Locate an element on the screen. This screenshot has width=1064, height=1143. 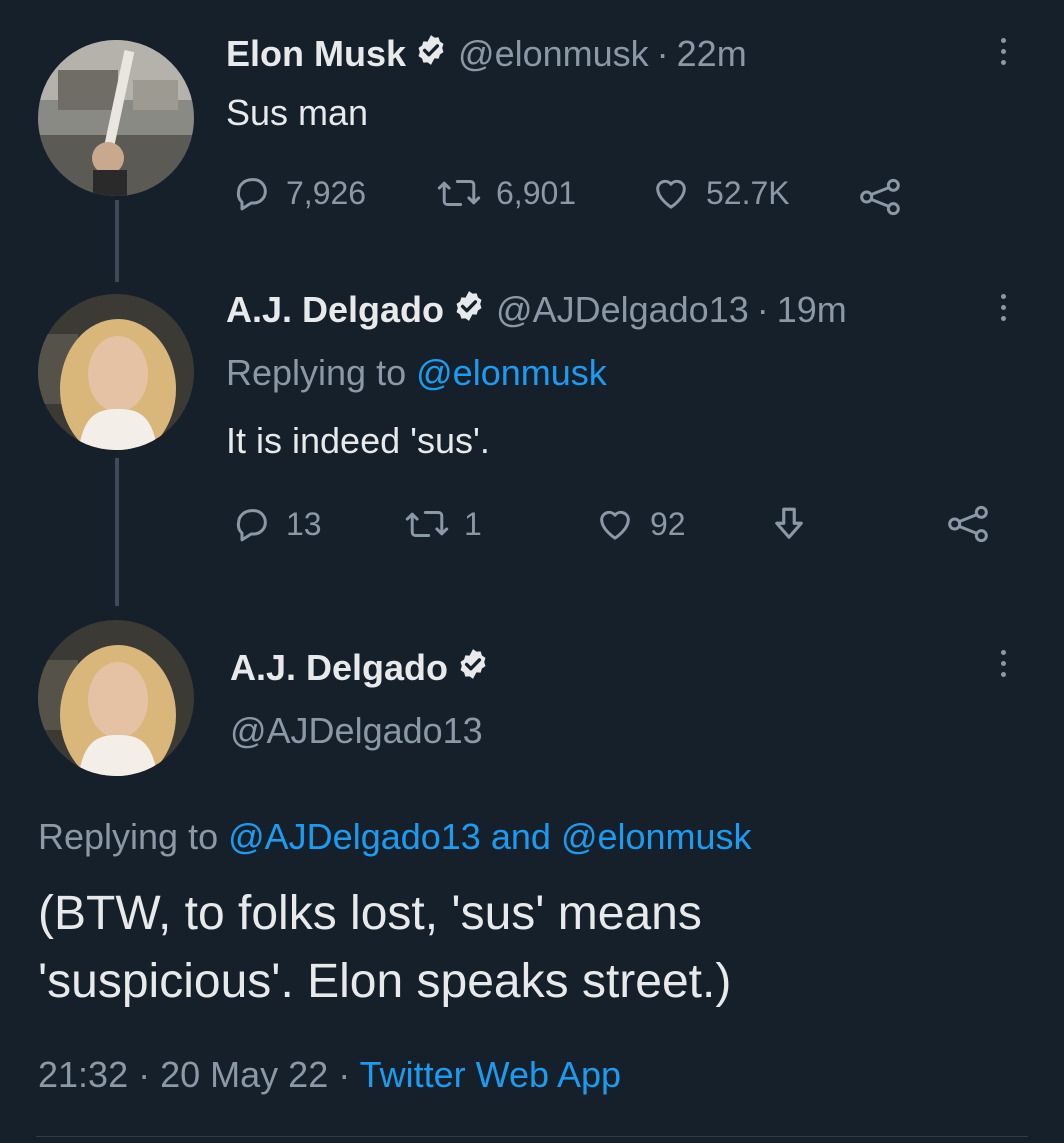
main-tweet-date: 20 May 22 is located at coordinates (244, 1074).